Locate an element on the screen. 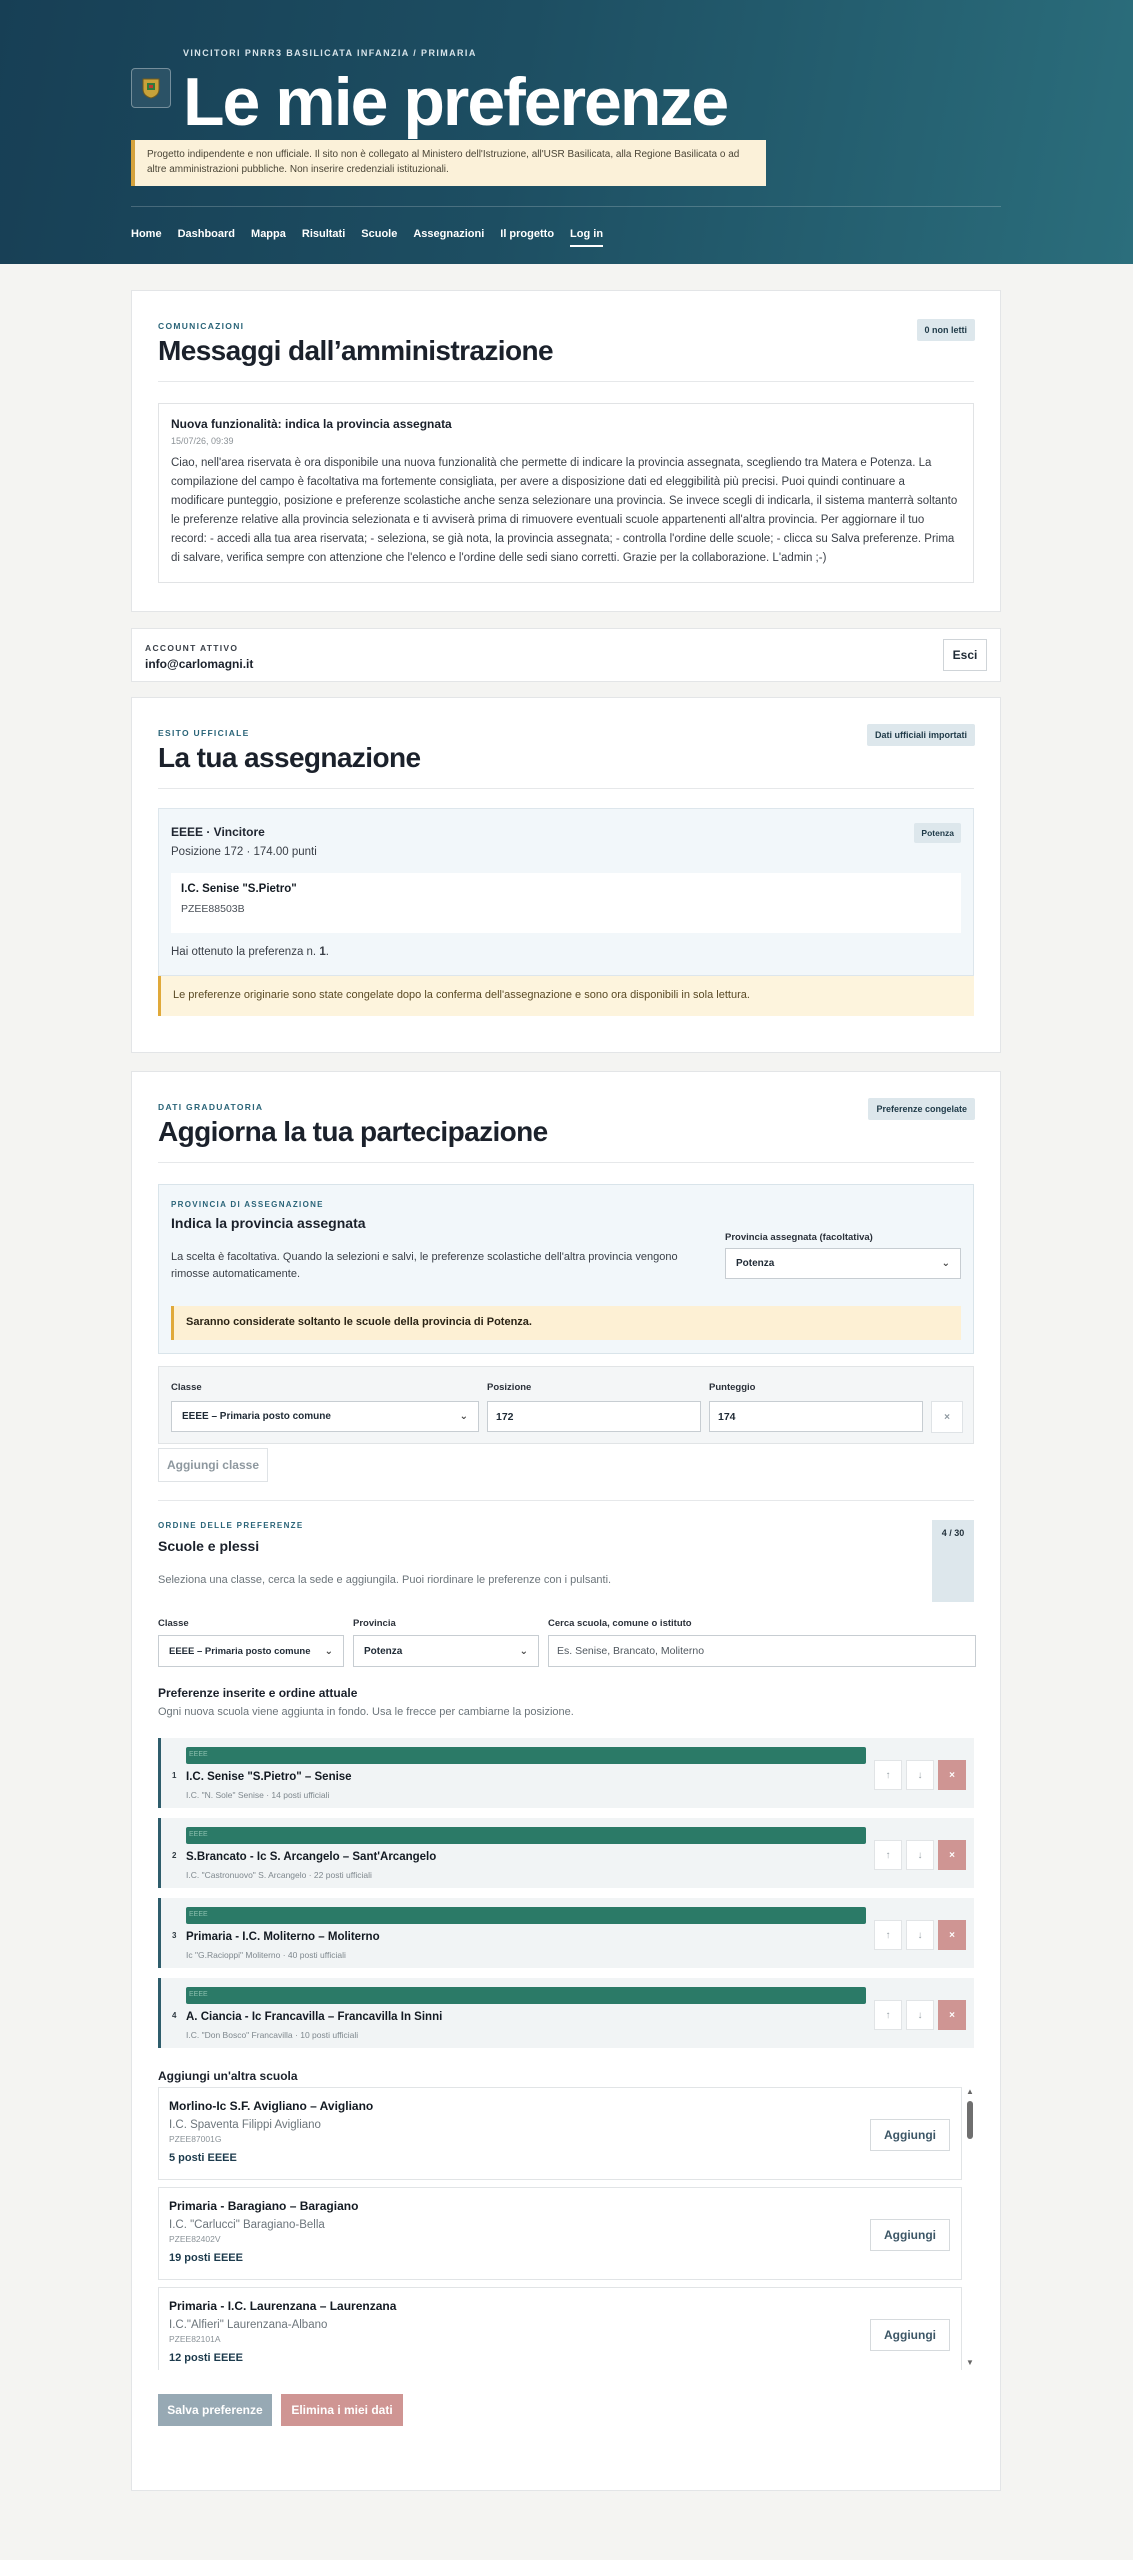 This screenshot has width=1133, height=2560. nav-il-progetto: Il progetto is located at coordinates (527, 237).